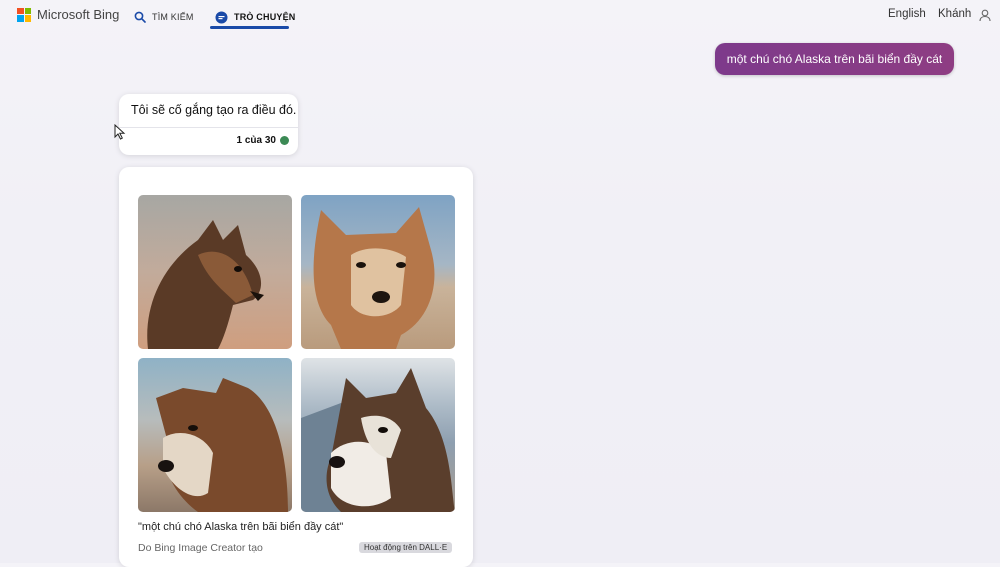 The height and width of the screenshot is (567, 1000). Describe the element at coordinates (249, 27) in the screenshot. I see `active-tab-indicator` at that location.